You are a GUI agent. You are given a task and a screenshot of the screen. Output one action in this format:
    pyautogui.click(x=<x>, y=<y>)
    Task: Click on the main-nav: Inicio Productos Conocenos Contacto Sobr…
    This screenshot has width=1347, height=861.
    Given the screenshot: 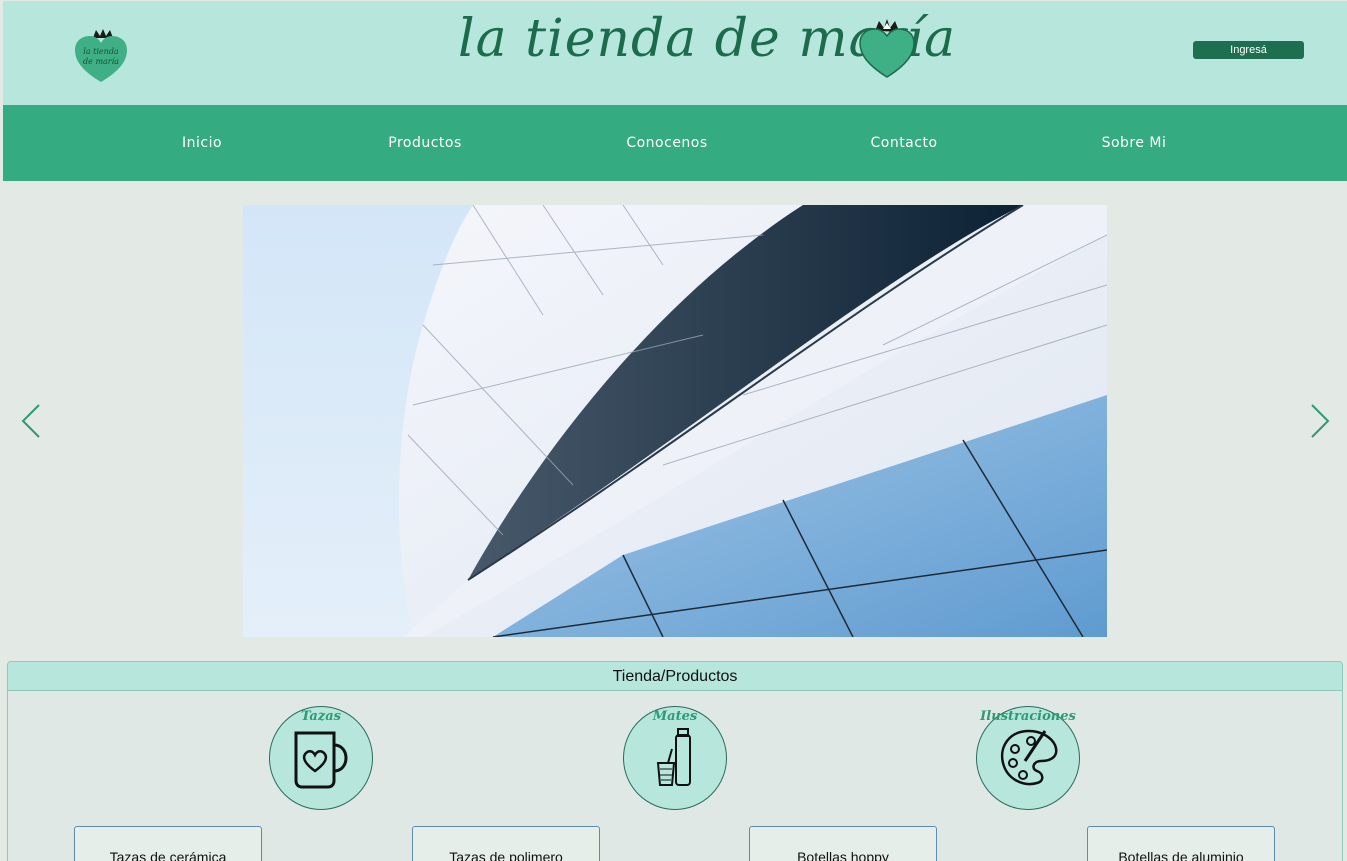 What is the action you would take?
    pyautogui.click(x=675, y=143)
    